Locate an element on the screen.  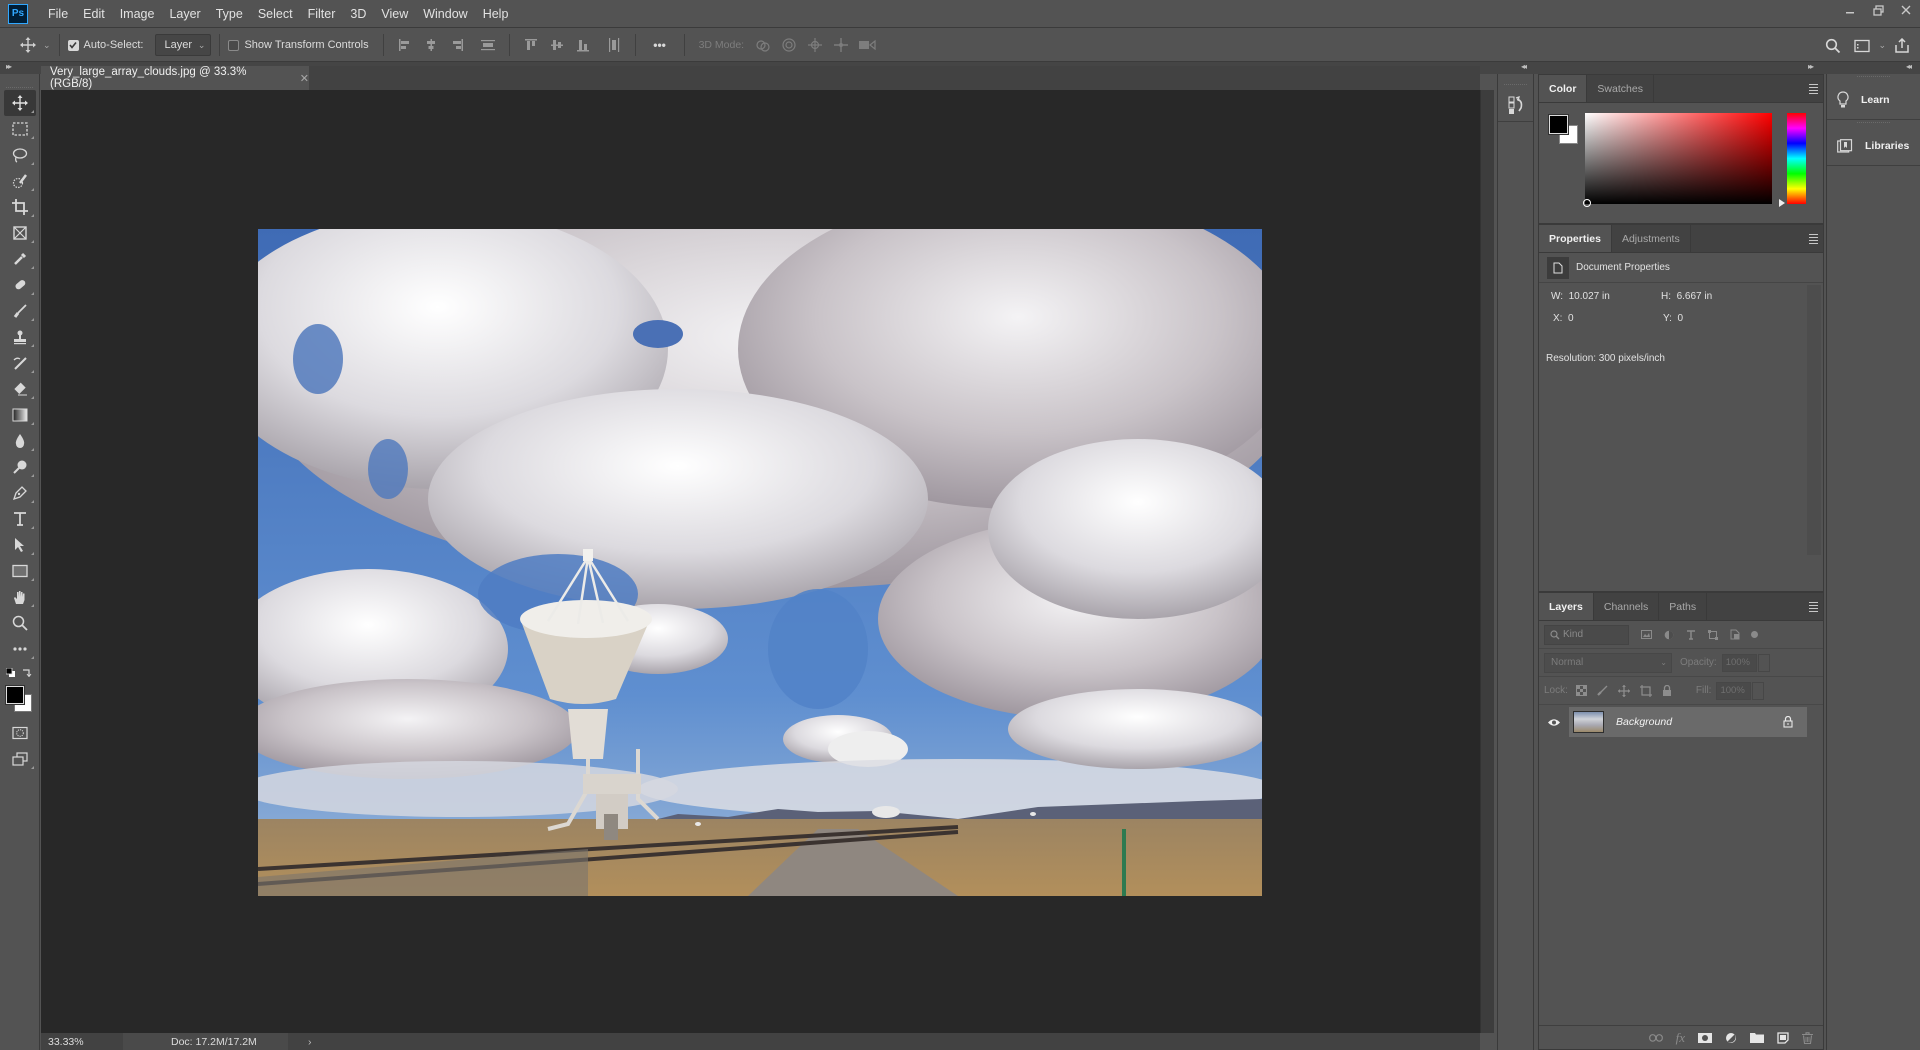
blur-tool is located at coordinates (20, 441).